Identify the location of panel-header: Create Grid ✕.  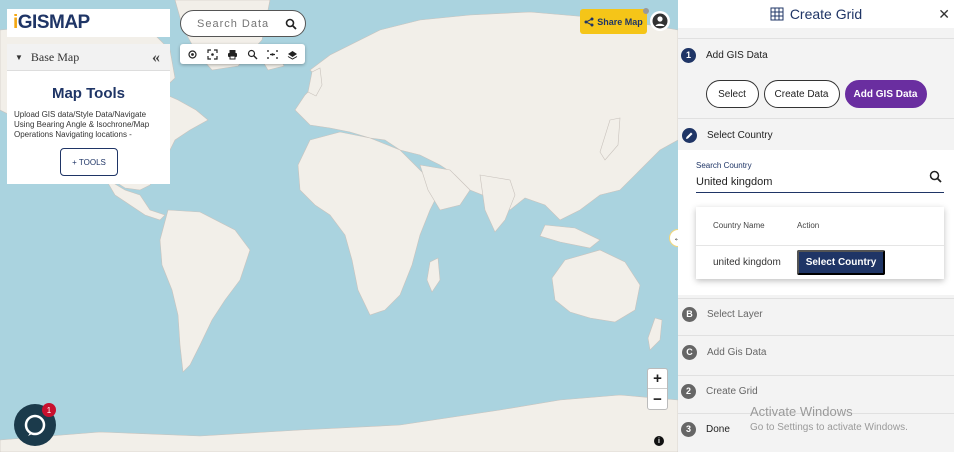
(816, 14).